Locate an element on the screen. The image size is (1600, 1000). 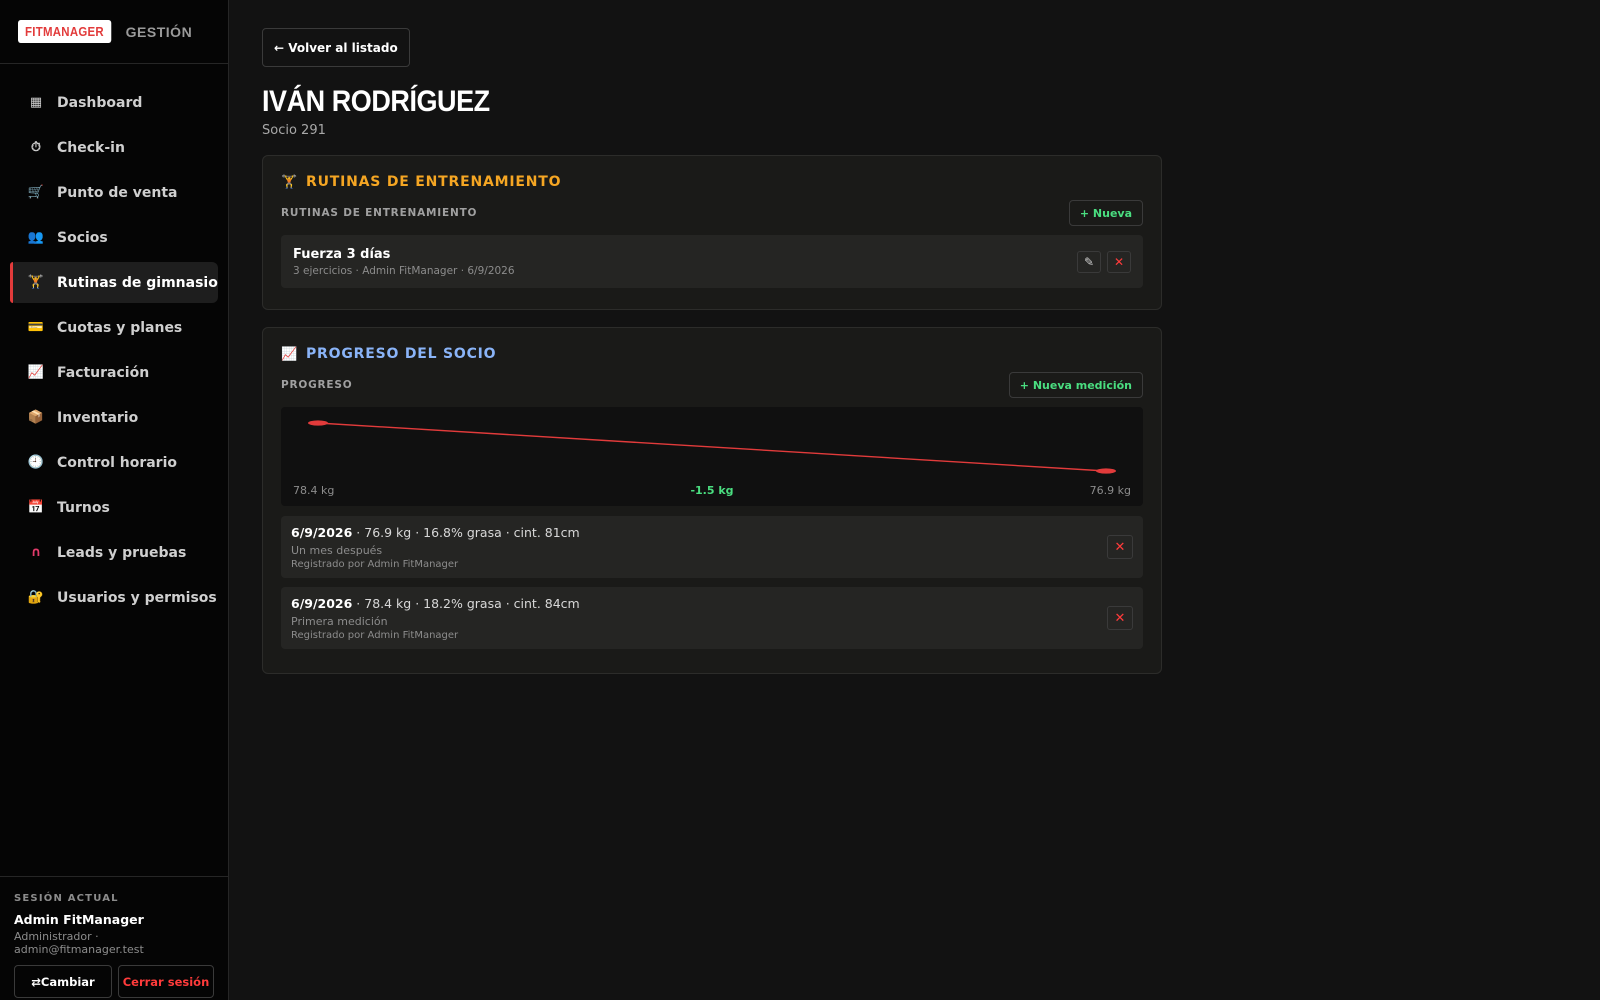
sidebar-item-label: Dashboard is located at coordinates (100, 102).